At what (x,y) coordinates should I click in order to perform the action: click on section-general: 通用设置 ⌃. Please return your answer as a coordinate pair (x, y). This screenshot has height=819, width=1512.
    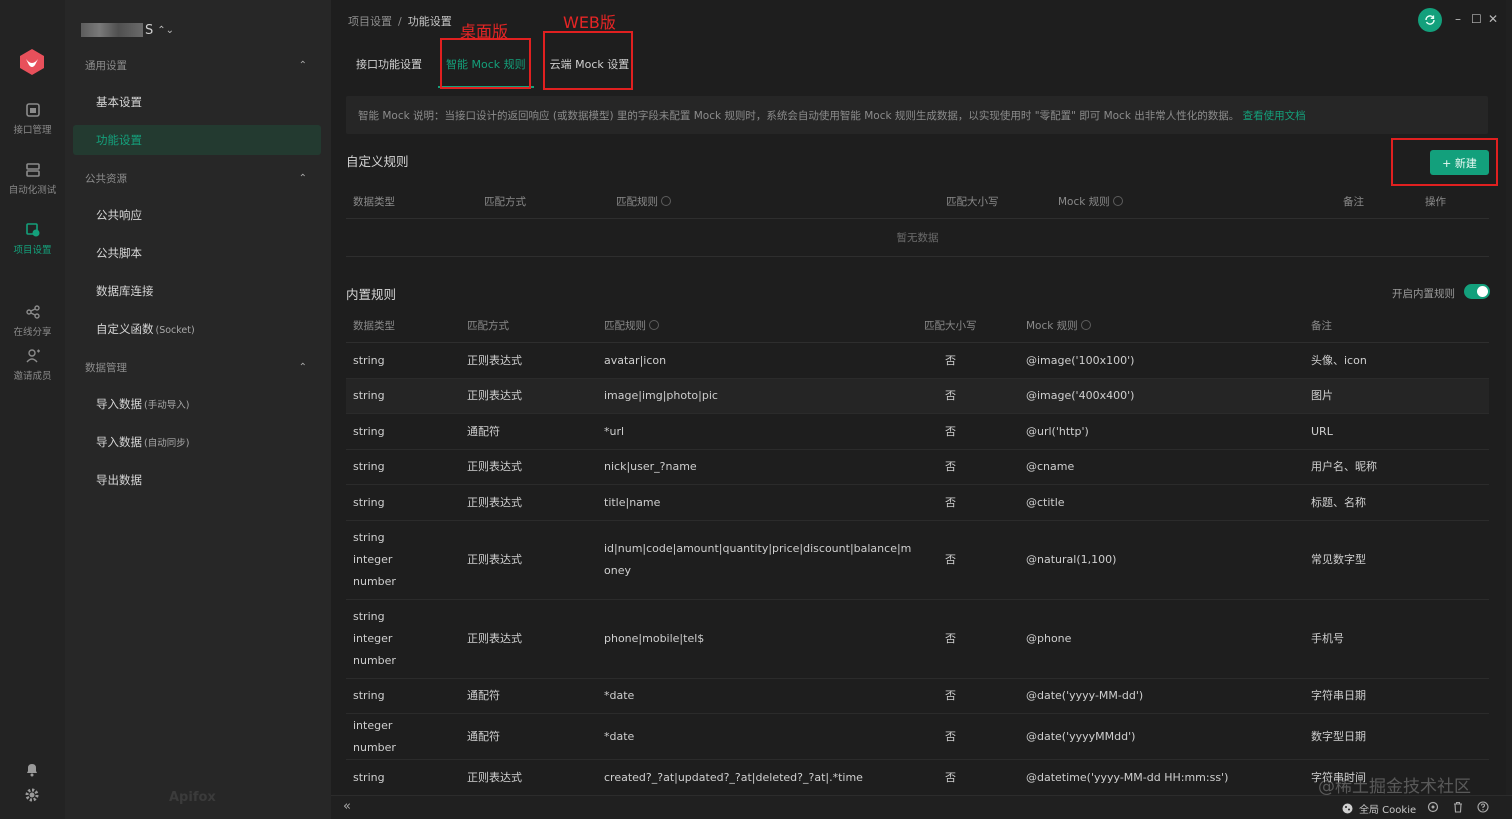
    Looking at the image, I should click on (196, 65).